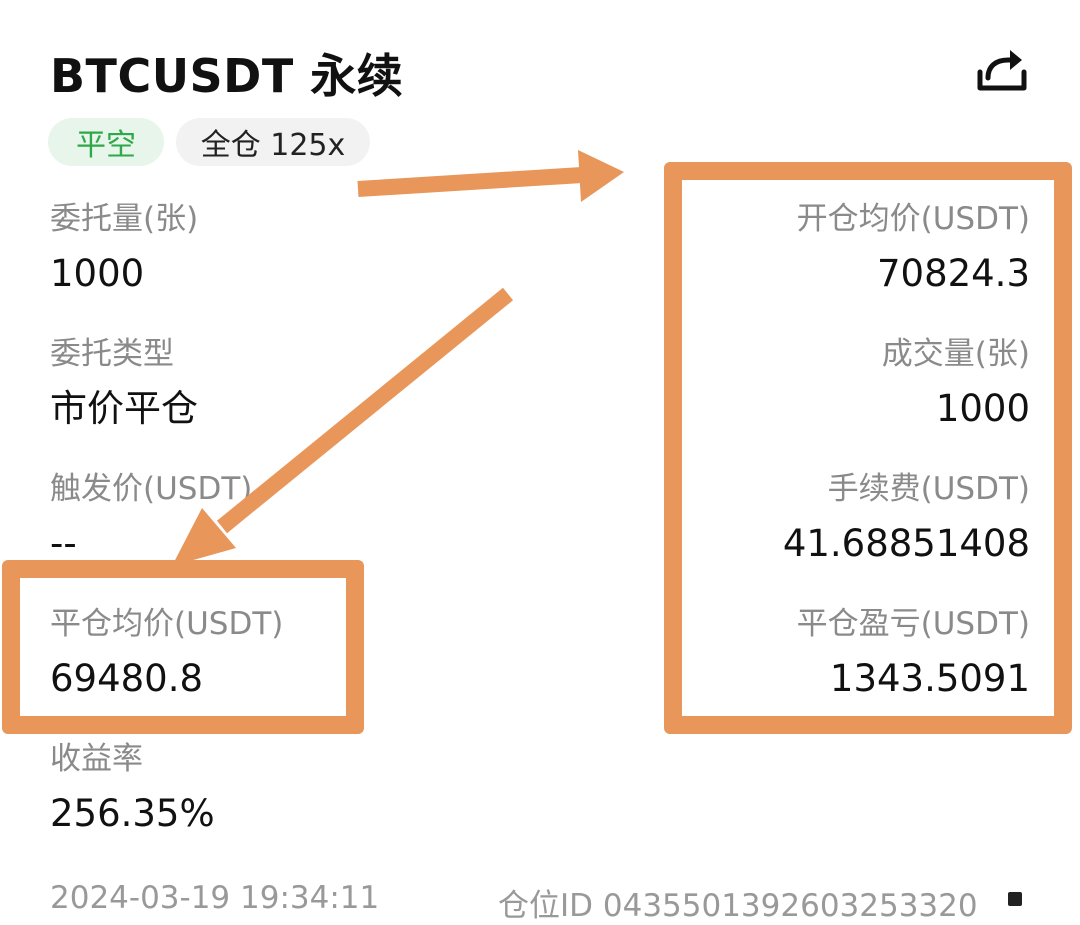 The image size is (1080, 925). I want to click on trigger-price-value: --, so click(63, 543).